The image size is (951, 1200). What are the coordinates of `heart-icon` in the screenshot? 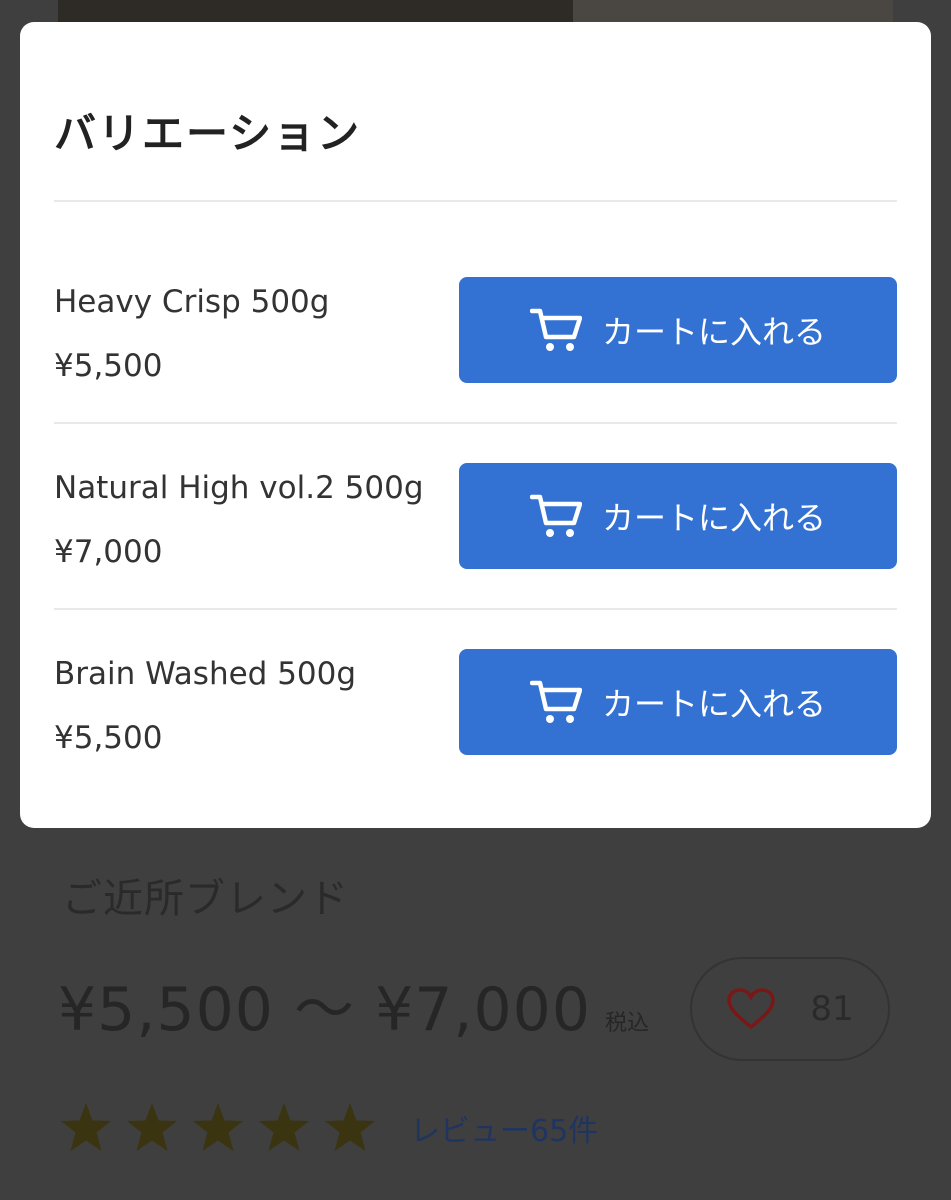 It's located at (751, 1009).